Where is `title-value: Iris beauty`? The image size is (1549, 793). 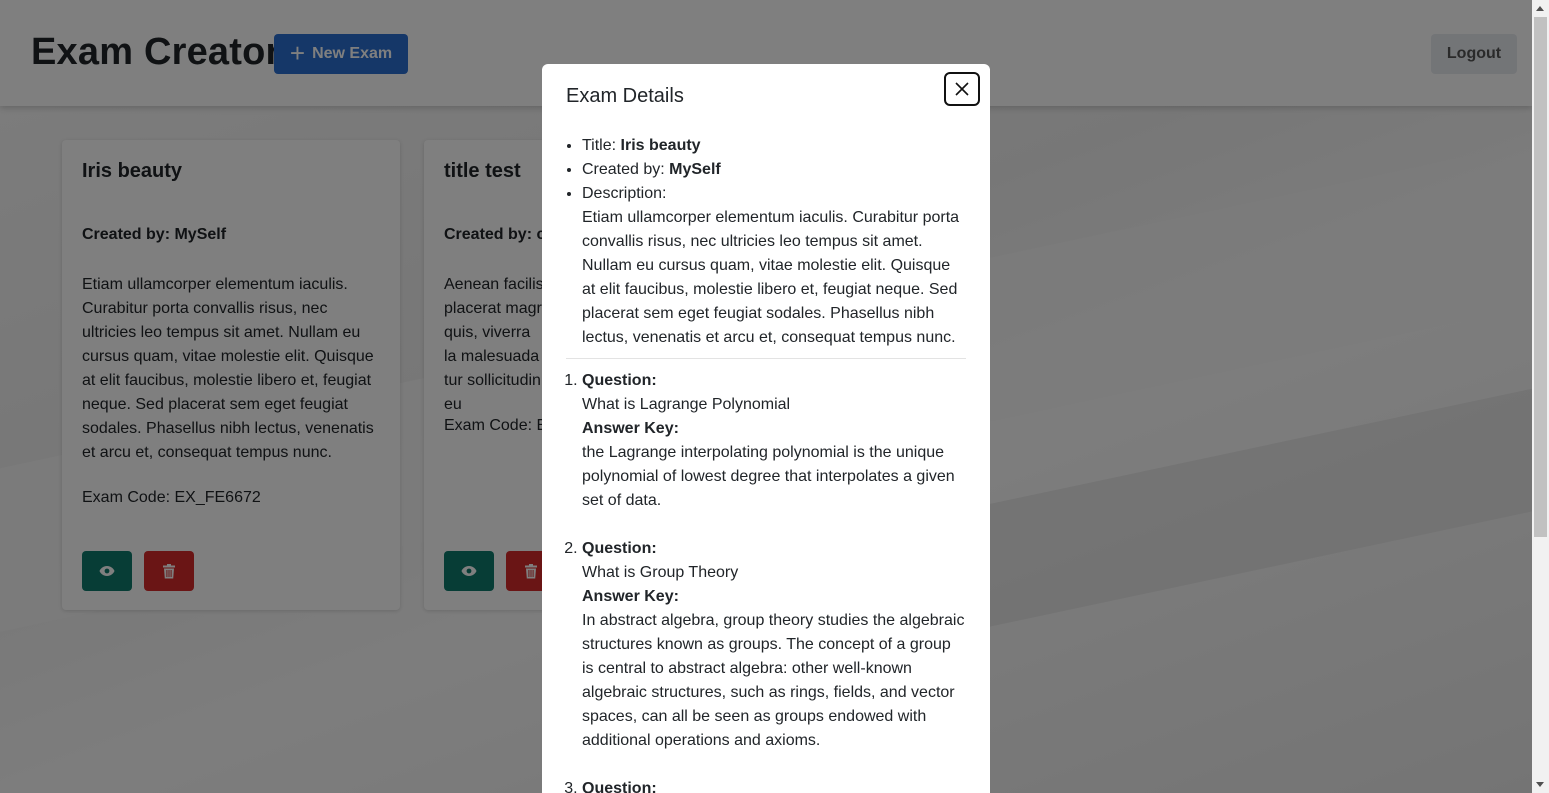 title-value: Iris beauty is located at coordinates (660, 145).